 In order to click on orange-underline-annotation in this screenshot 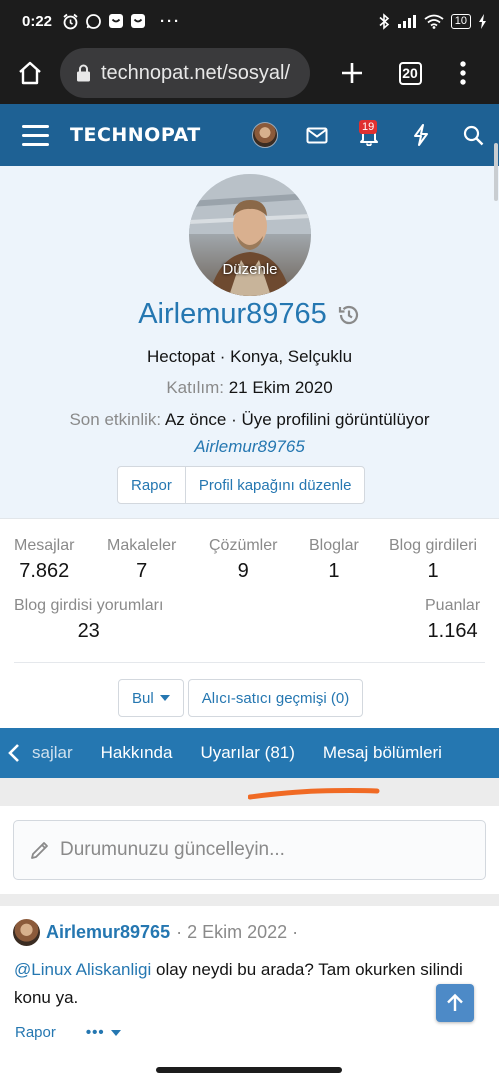, I will do `click(314, 794)`.